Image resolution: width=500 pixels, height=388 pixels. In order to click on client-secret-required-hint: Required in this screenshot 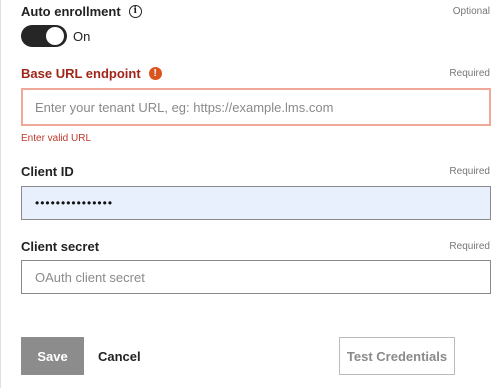, I will do `click(469, 246)`.